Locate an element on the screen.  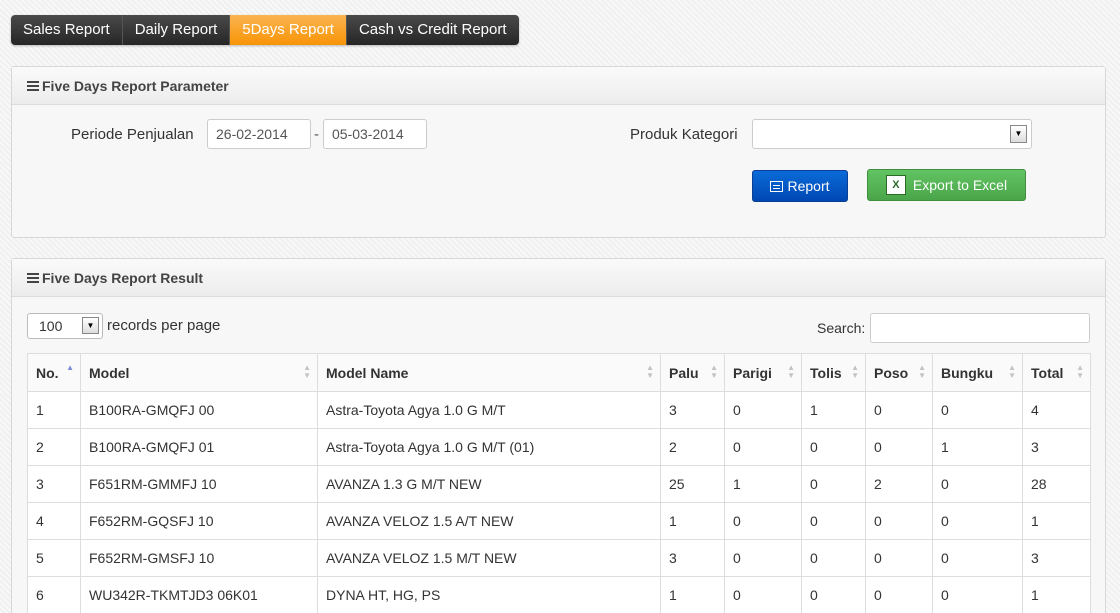
cell-model-name: AVANZA 1.3 G M/T NEW is located at coordinates (489, 484).